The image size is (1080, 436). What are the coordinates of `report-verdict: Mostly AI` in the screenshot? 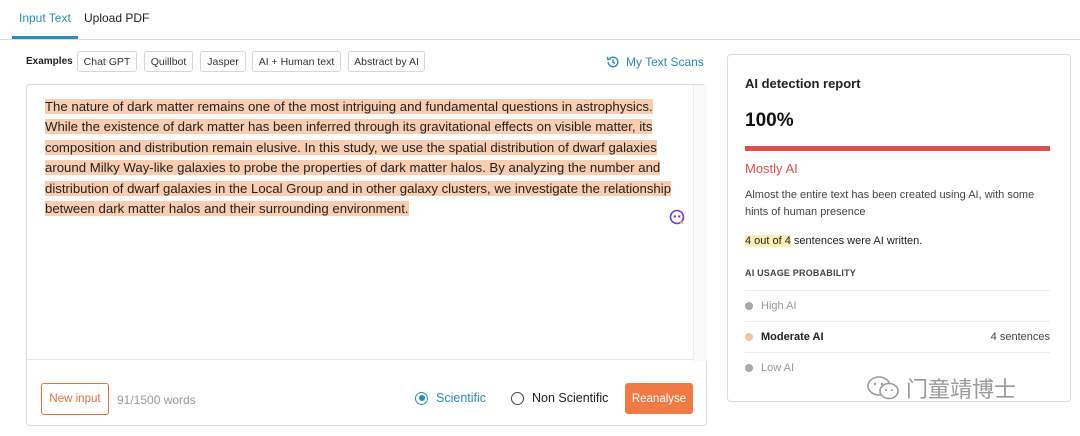 It's located at (771, 168).